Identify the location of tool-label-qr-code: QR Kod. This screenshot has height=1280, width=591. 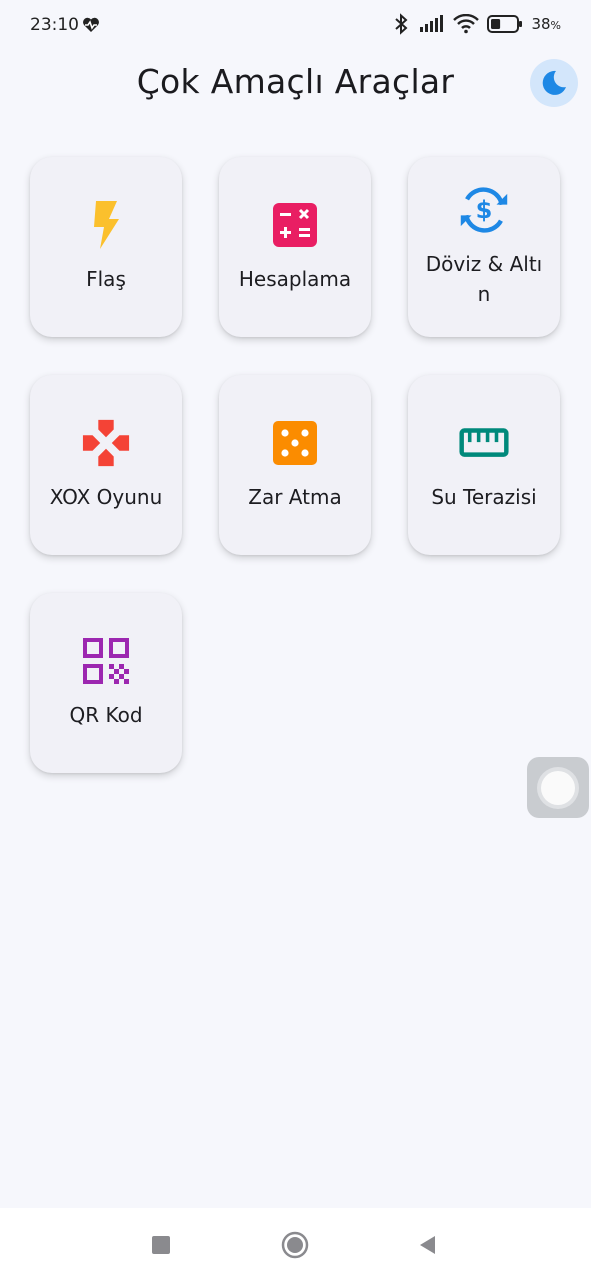
(106, 715).